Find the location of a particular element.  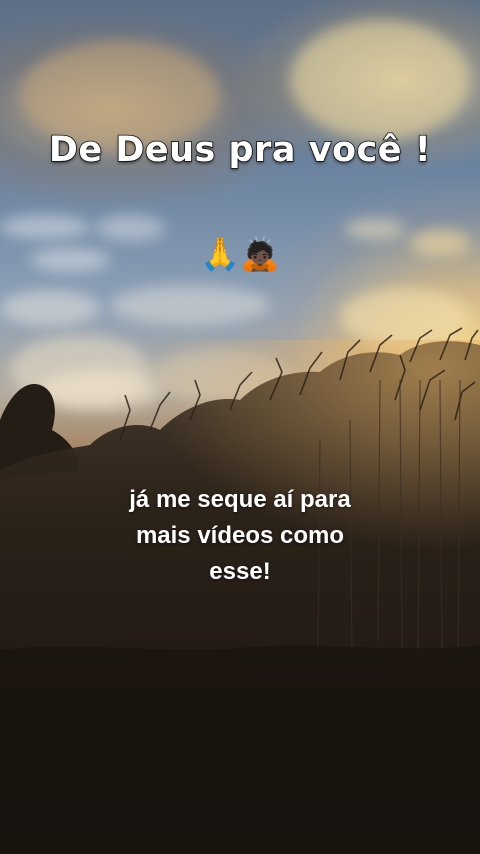

caption-line: mais vídeos como is located at coordinates (240, 535).